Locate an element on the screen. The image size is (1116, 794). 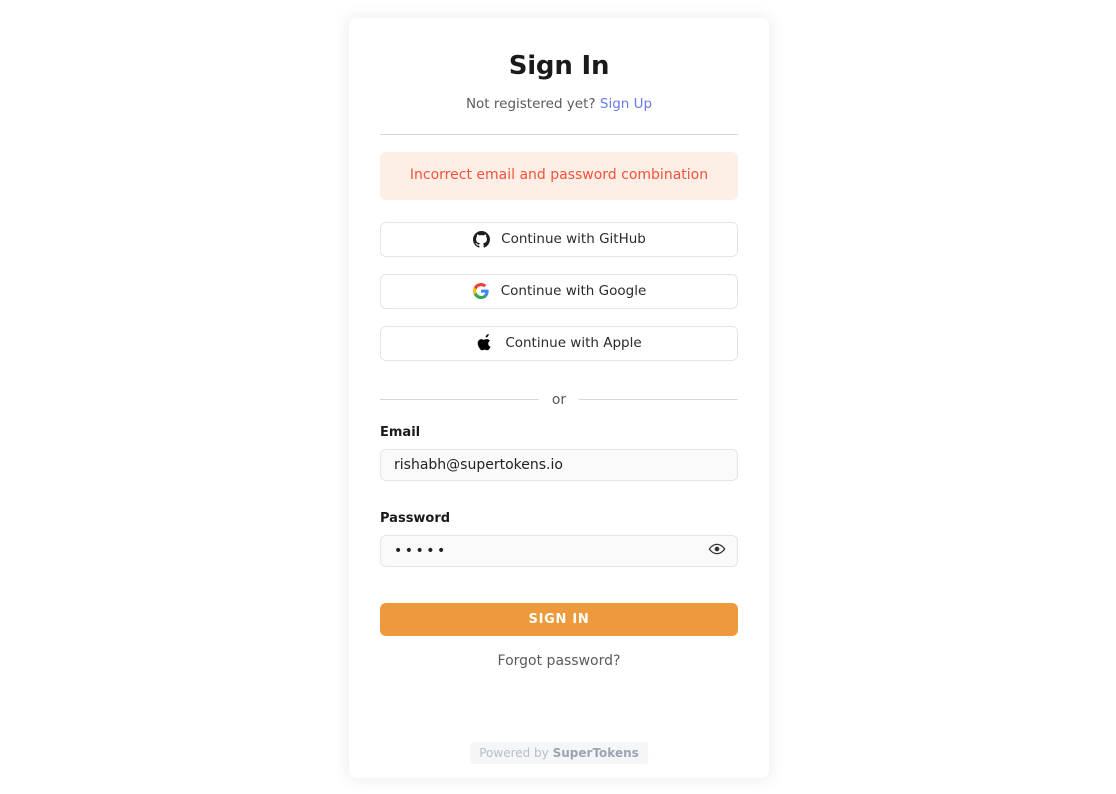
divider-line-right is located at coordinates (659, 400).